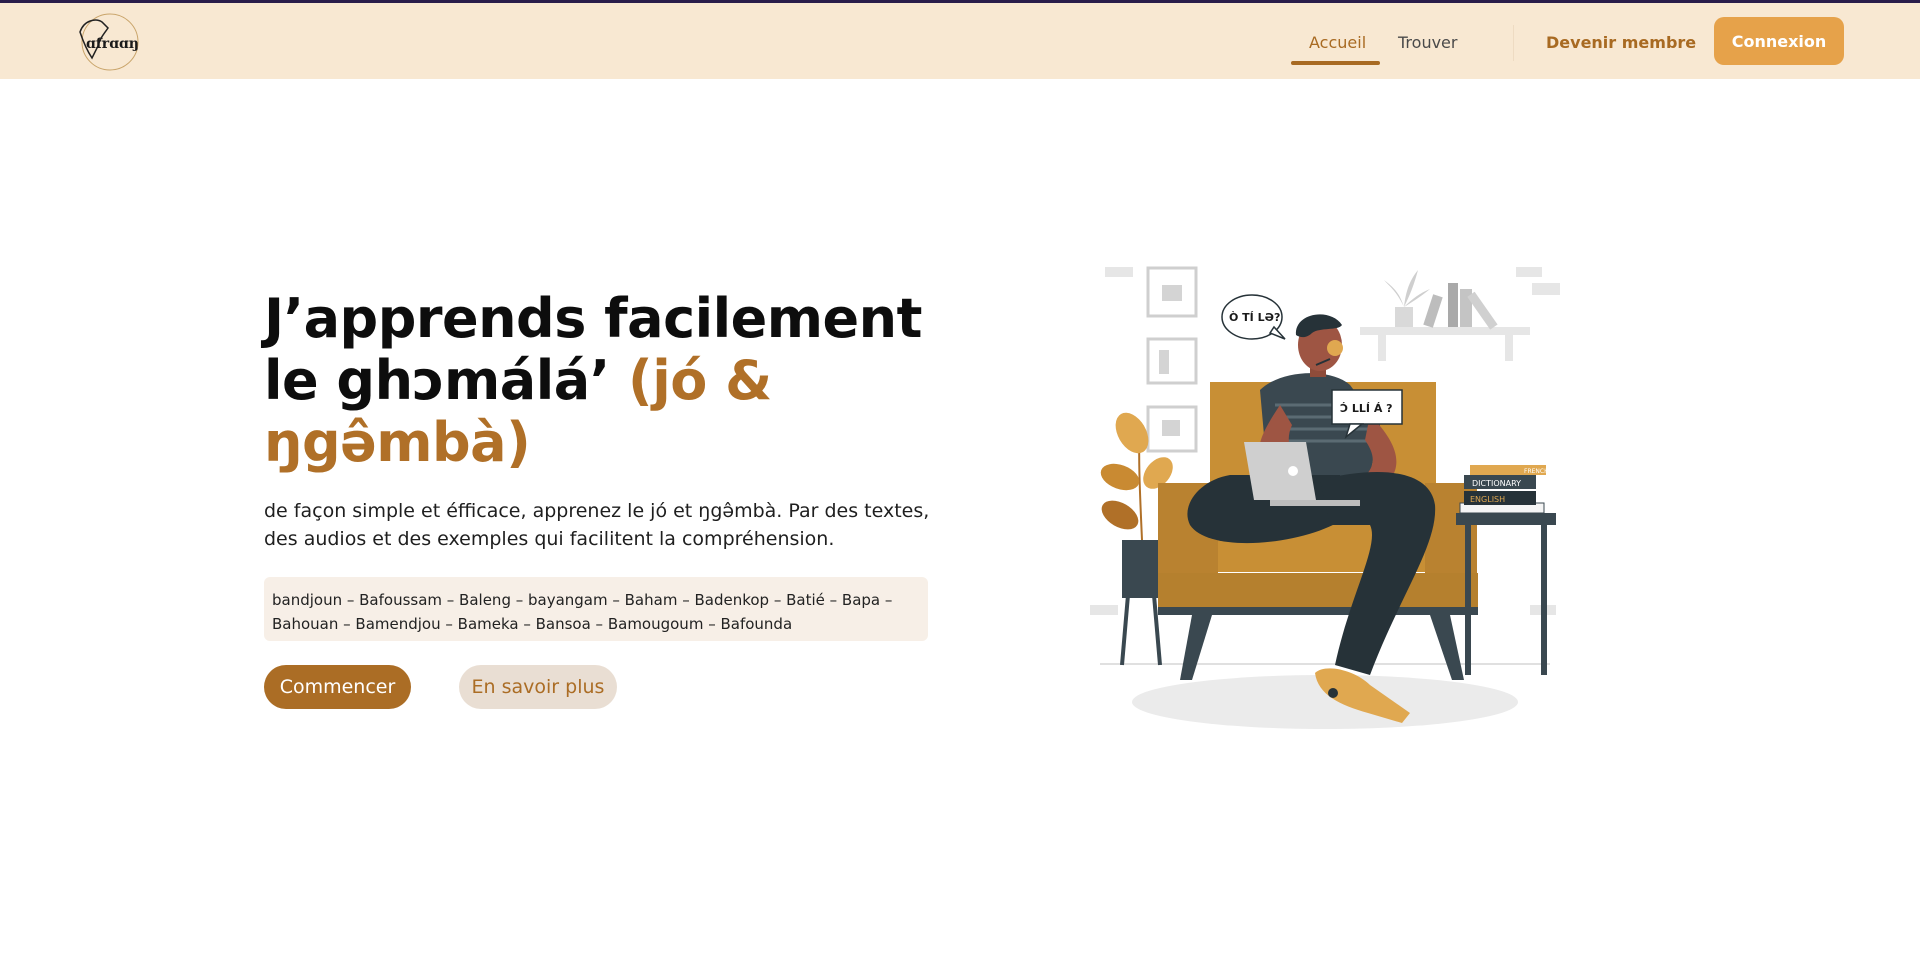 This screenshot has width=1920, height=971. What do you see at coordinates (593, 349) in the screenshot?
I see `hero-title-main: J’apprends facilement le ghɔmálá’` at bounding box center [593, 349].